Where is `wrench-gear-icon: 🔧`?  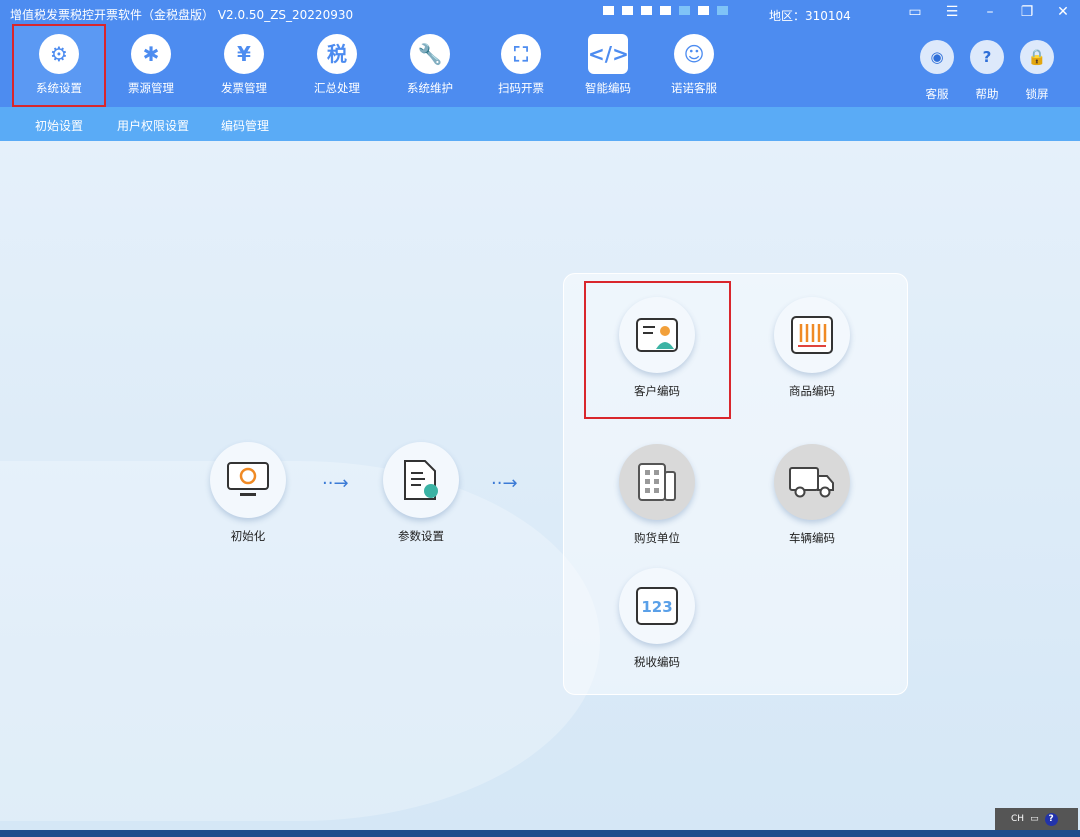 wrench-gear-icon: 🔧 is located at coordinates (430, 54).